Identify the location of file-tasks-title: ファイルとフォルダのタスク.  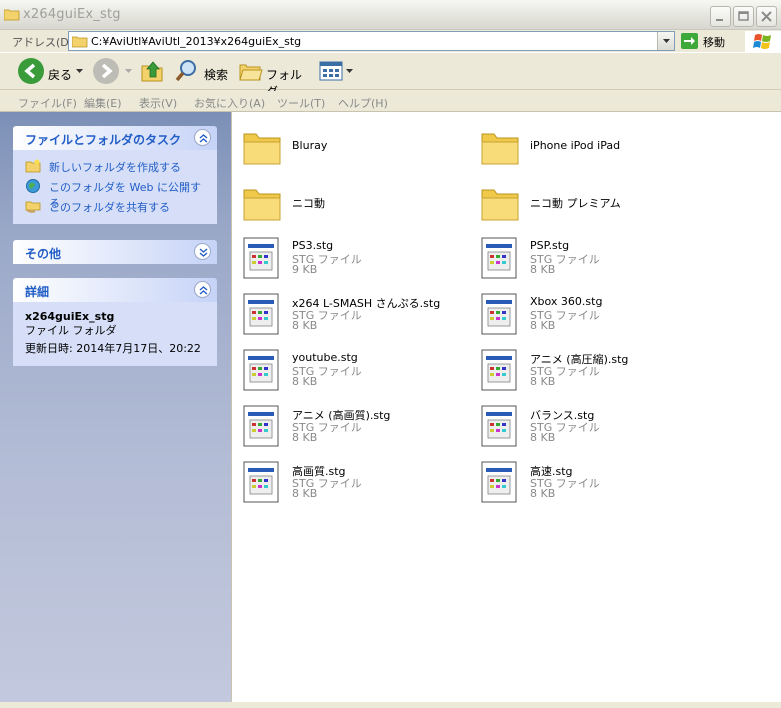
(103, 140).